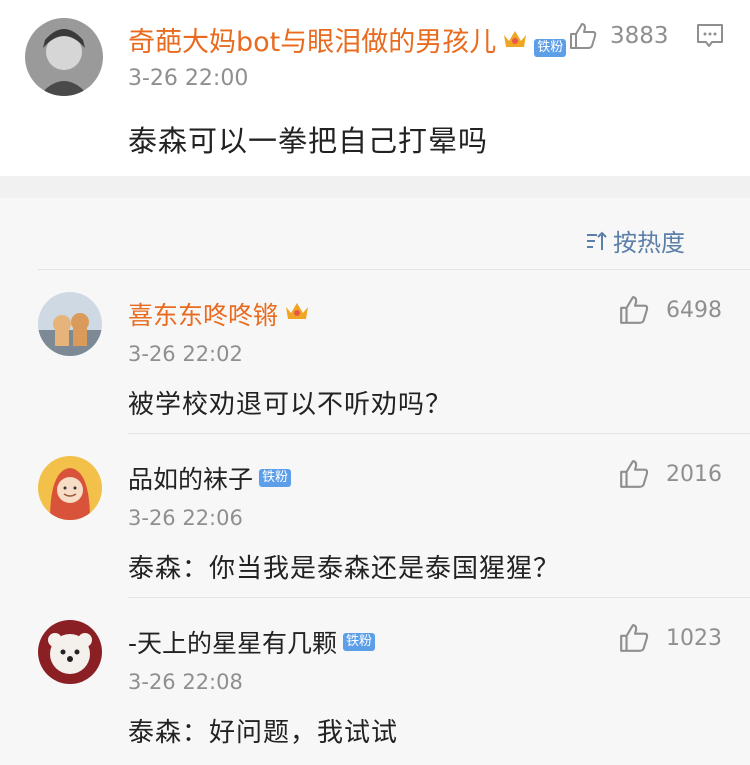 This screenshot has width=750, height=765. I want to click on post-like-button: 3883, so click(618, 36).